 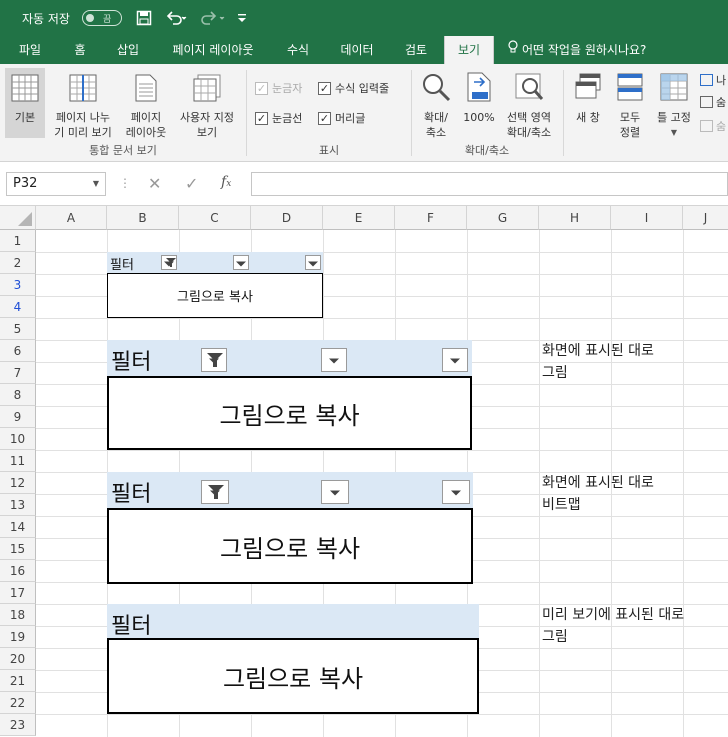 What do you see at coordinates (575, 218) in the screenshot?
I see `column-header: H` at bounding box center [575, 218].